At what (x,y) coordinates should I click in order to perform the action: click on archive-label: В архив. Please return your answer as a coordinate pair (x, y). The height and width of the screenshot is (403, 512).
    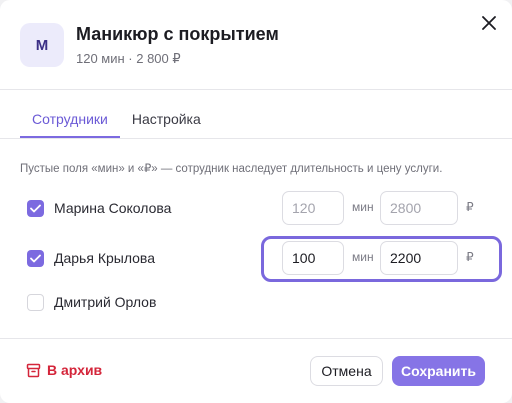
    Looking at the image, I should click on (75, 370).